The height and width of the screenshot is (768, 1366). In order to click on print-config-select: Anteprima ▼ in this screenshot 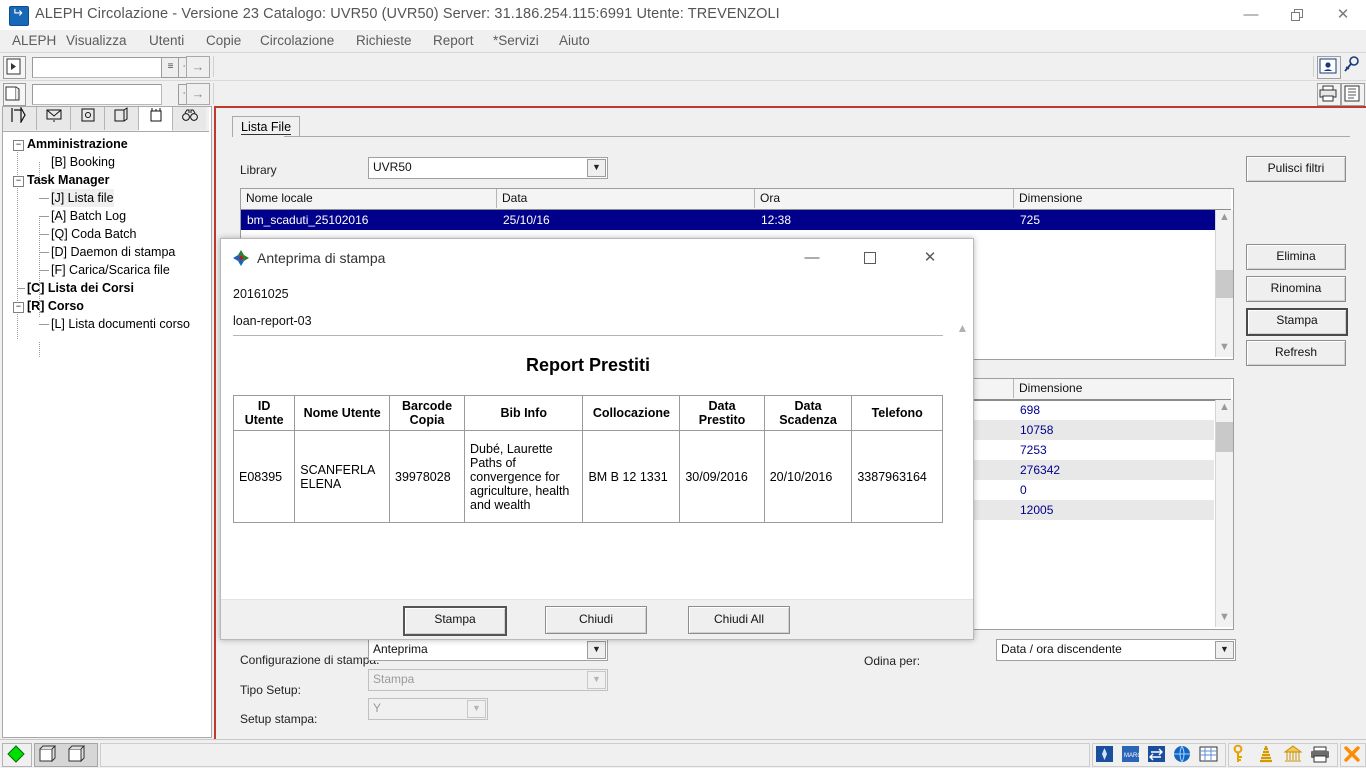, I will do `click(488, 650)`.